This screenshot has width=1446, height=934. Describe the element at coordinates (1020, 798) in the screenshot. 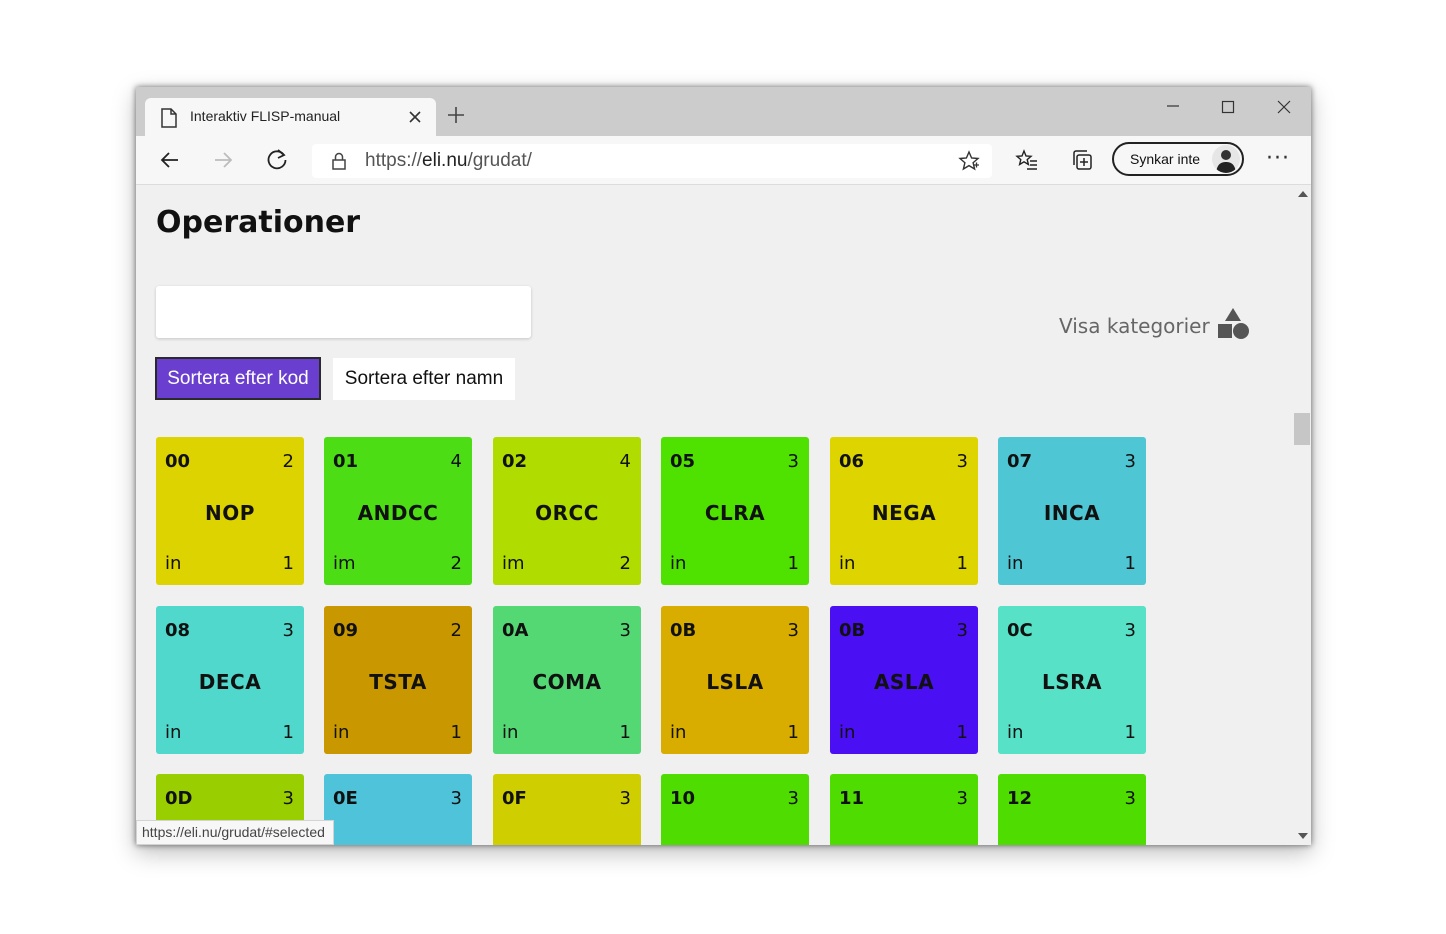

I see `card-code: 12` at that location.